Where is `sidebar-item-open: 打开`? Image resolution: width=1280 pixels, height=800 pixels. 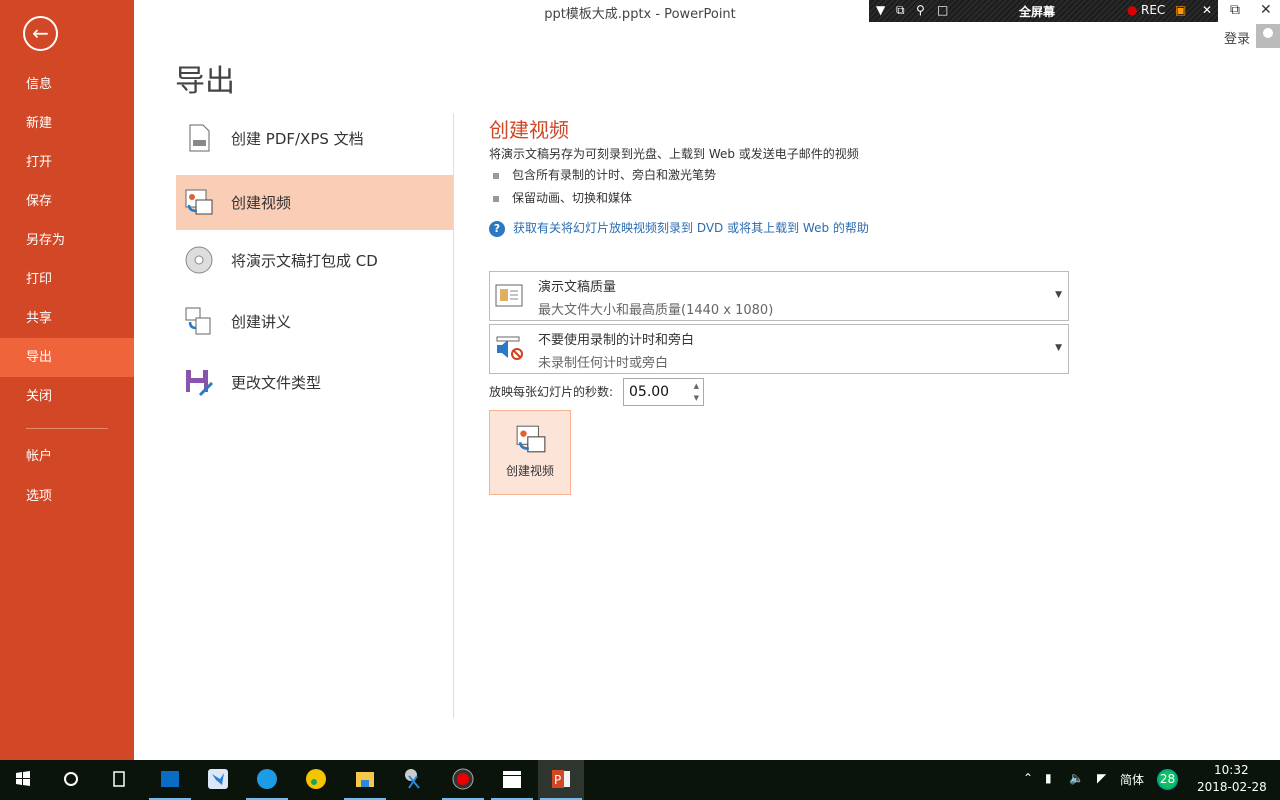
sidebar-item-open: 打开 is located at coordinates (67, 162).